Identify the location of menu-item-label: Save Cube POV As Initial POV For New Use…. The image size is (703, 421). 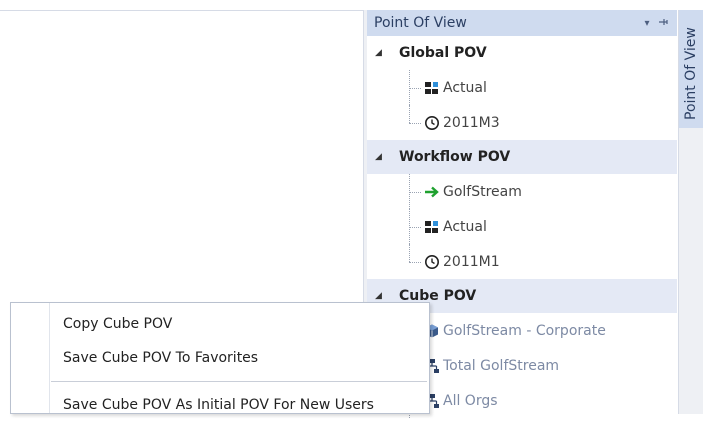
(218, 405).